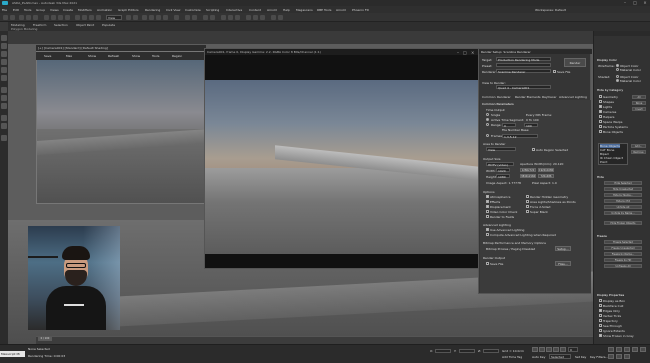 The width and height of the screenshot is (650, 363). Describe the element at coordinates (580, 357) in the screenshot. I see `set-key-button: Set Key` at that location.